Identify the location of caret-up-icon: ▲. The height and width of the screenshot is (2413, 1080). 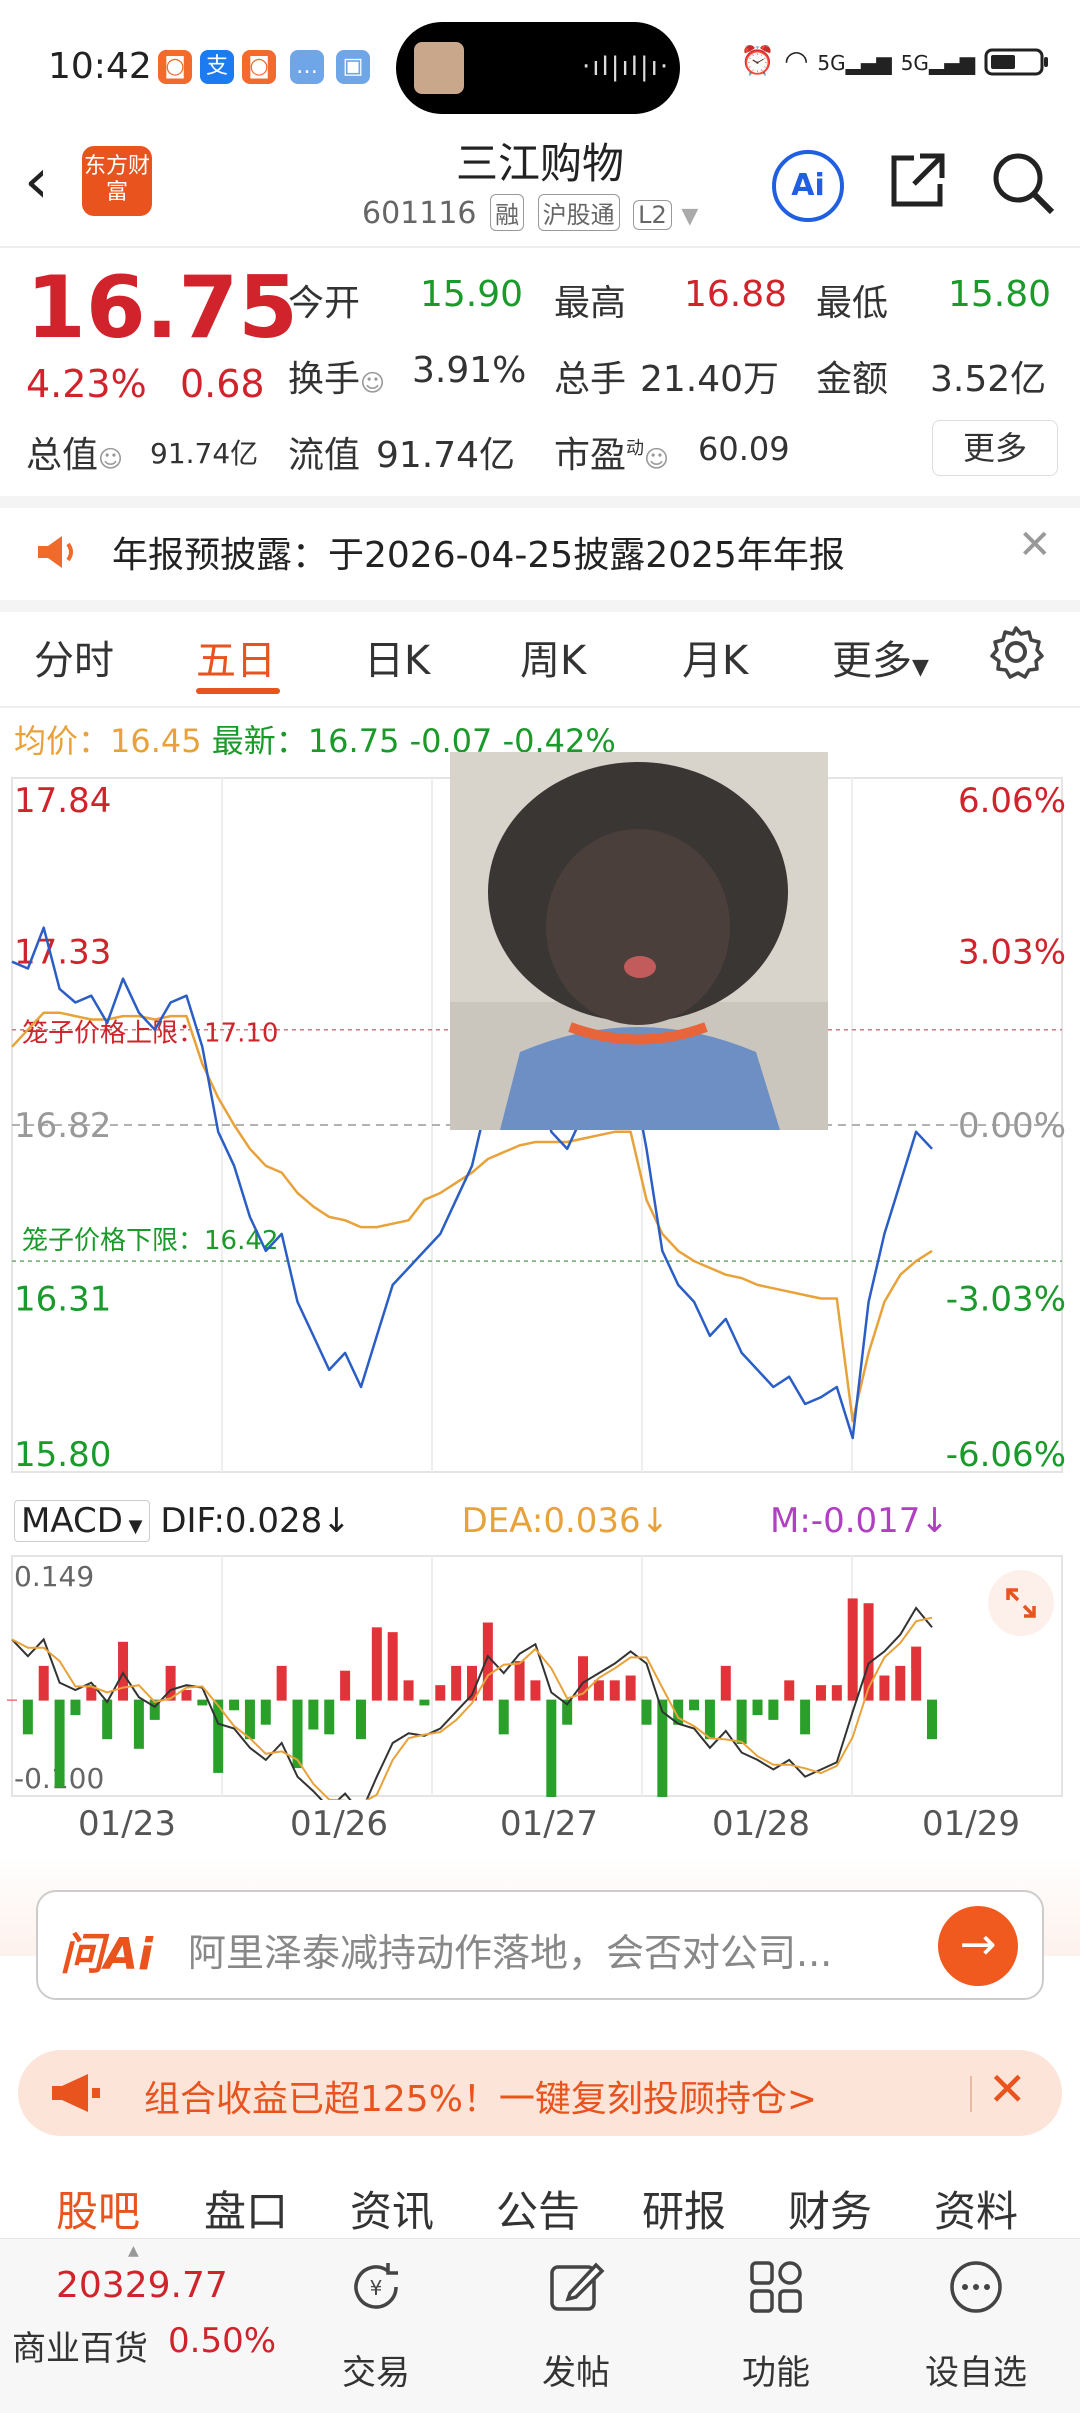
(133, 2251).